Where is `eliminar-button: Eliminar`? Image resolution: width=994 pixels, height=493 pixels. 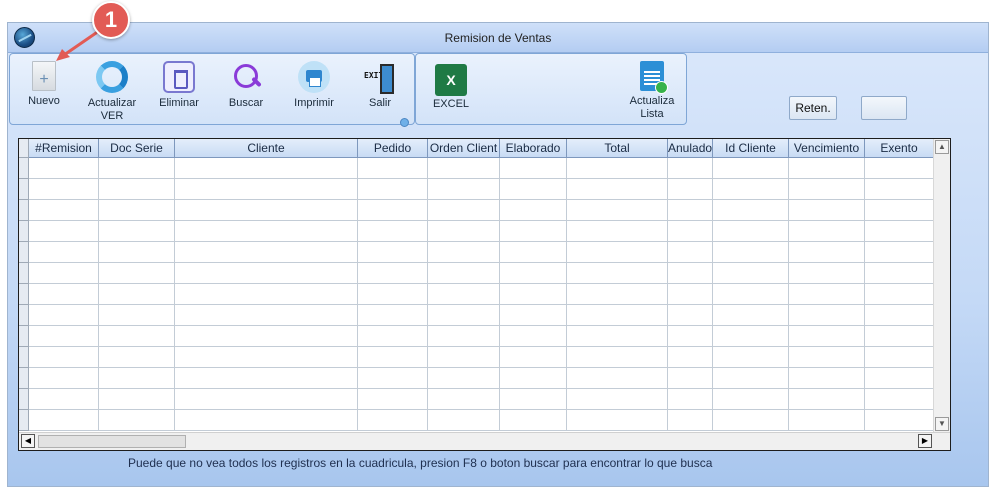
eliminar-button: Eliminar is located at coordinates (179, 85).